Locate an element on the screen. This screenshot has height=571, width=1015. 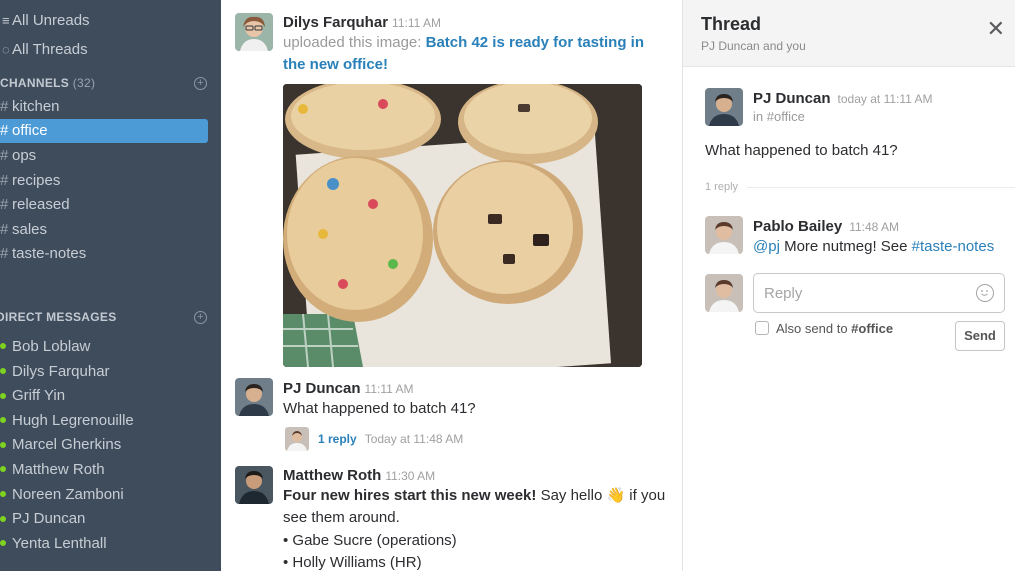
threads-icon: ◌ is located at coordinates (6, 49).